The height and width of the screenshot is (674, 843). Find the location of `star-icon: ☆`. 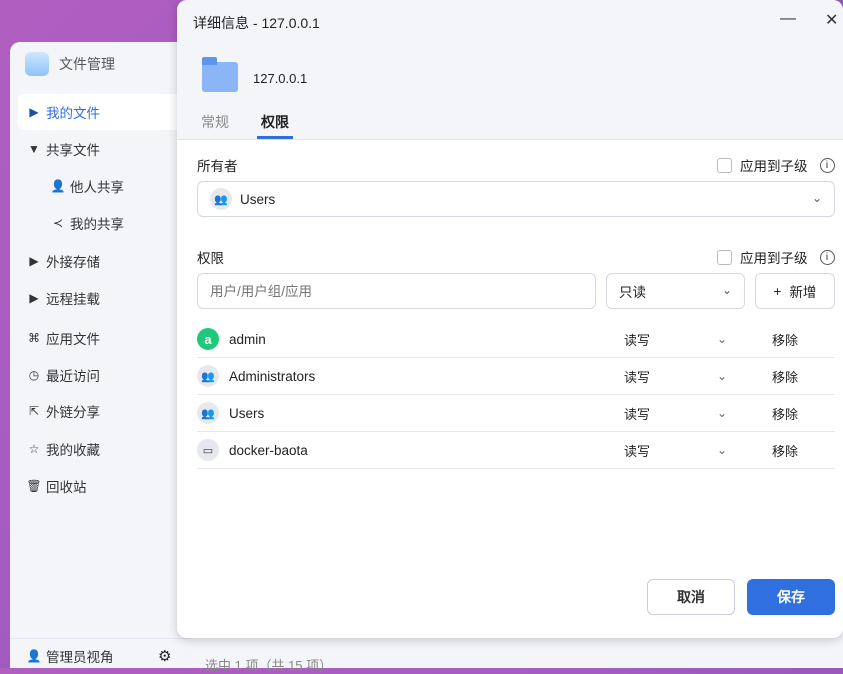

star-icon: ☆ is located at coordinates (34, 449).